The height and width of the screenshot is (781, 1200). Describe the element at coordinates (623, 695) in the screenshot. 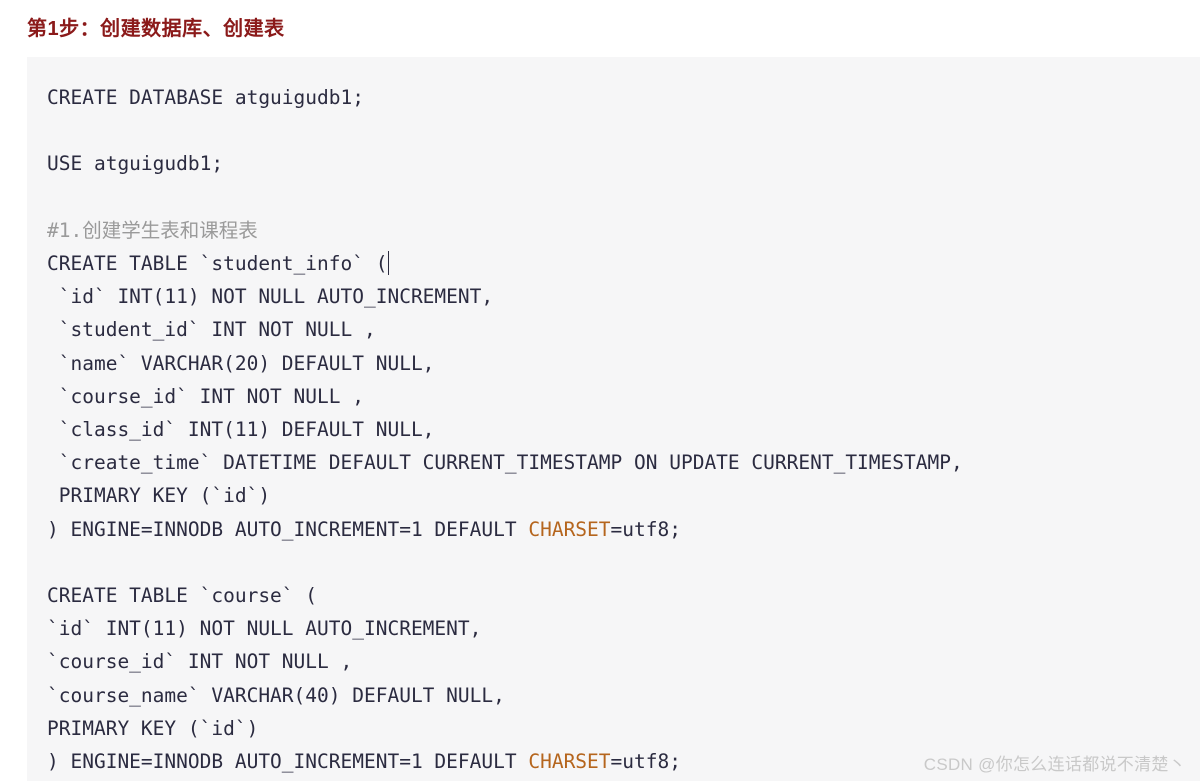

I see `code-line: `course_name` VARCHAR(40) DEFAULT NULL,` at that location.